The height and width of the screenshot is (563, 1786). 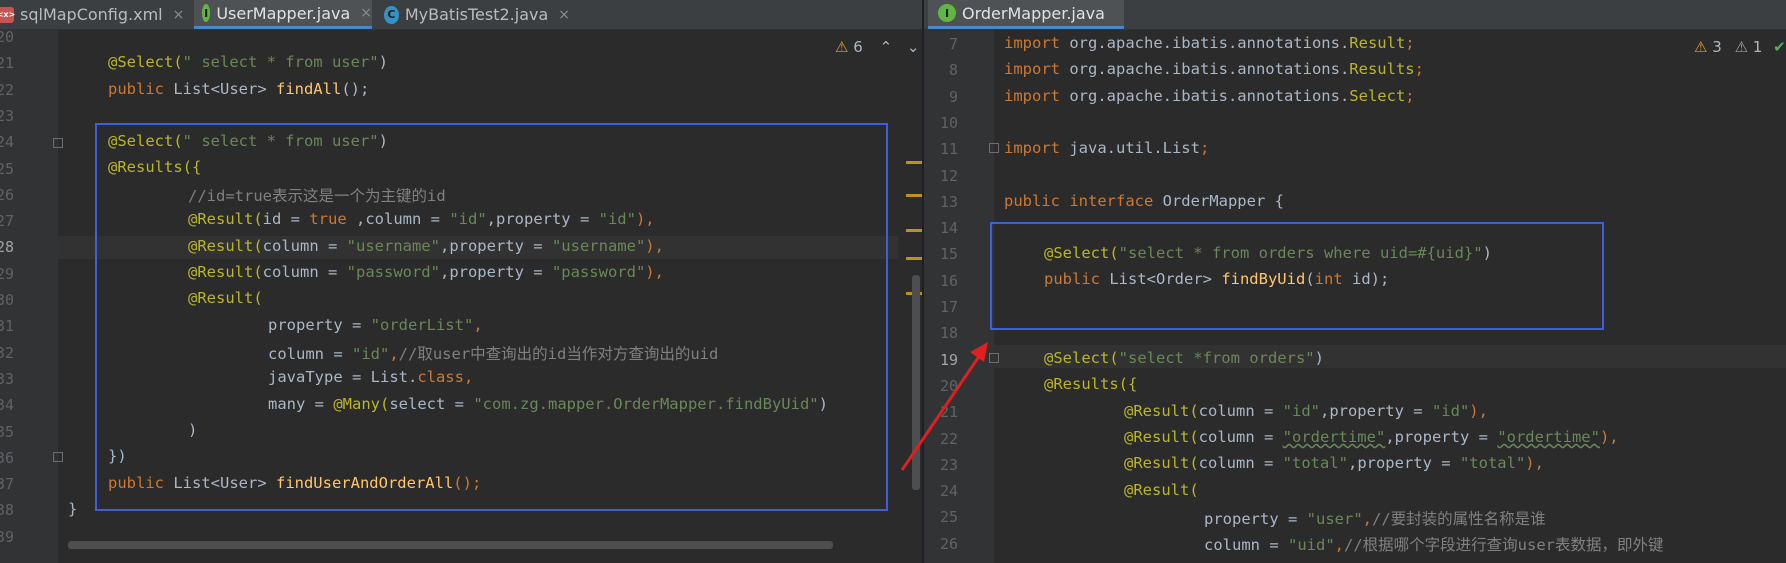 I want to click on chevron-up-icon: ⌃, so click(x=886, y=47).